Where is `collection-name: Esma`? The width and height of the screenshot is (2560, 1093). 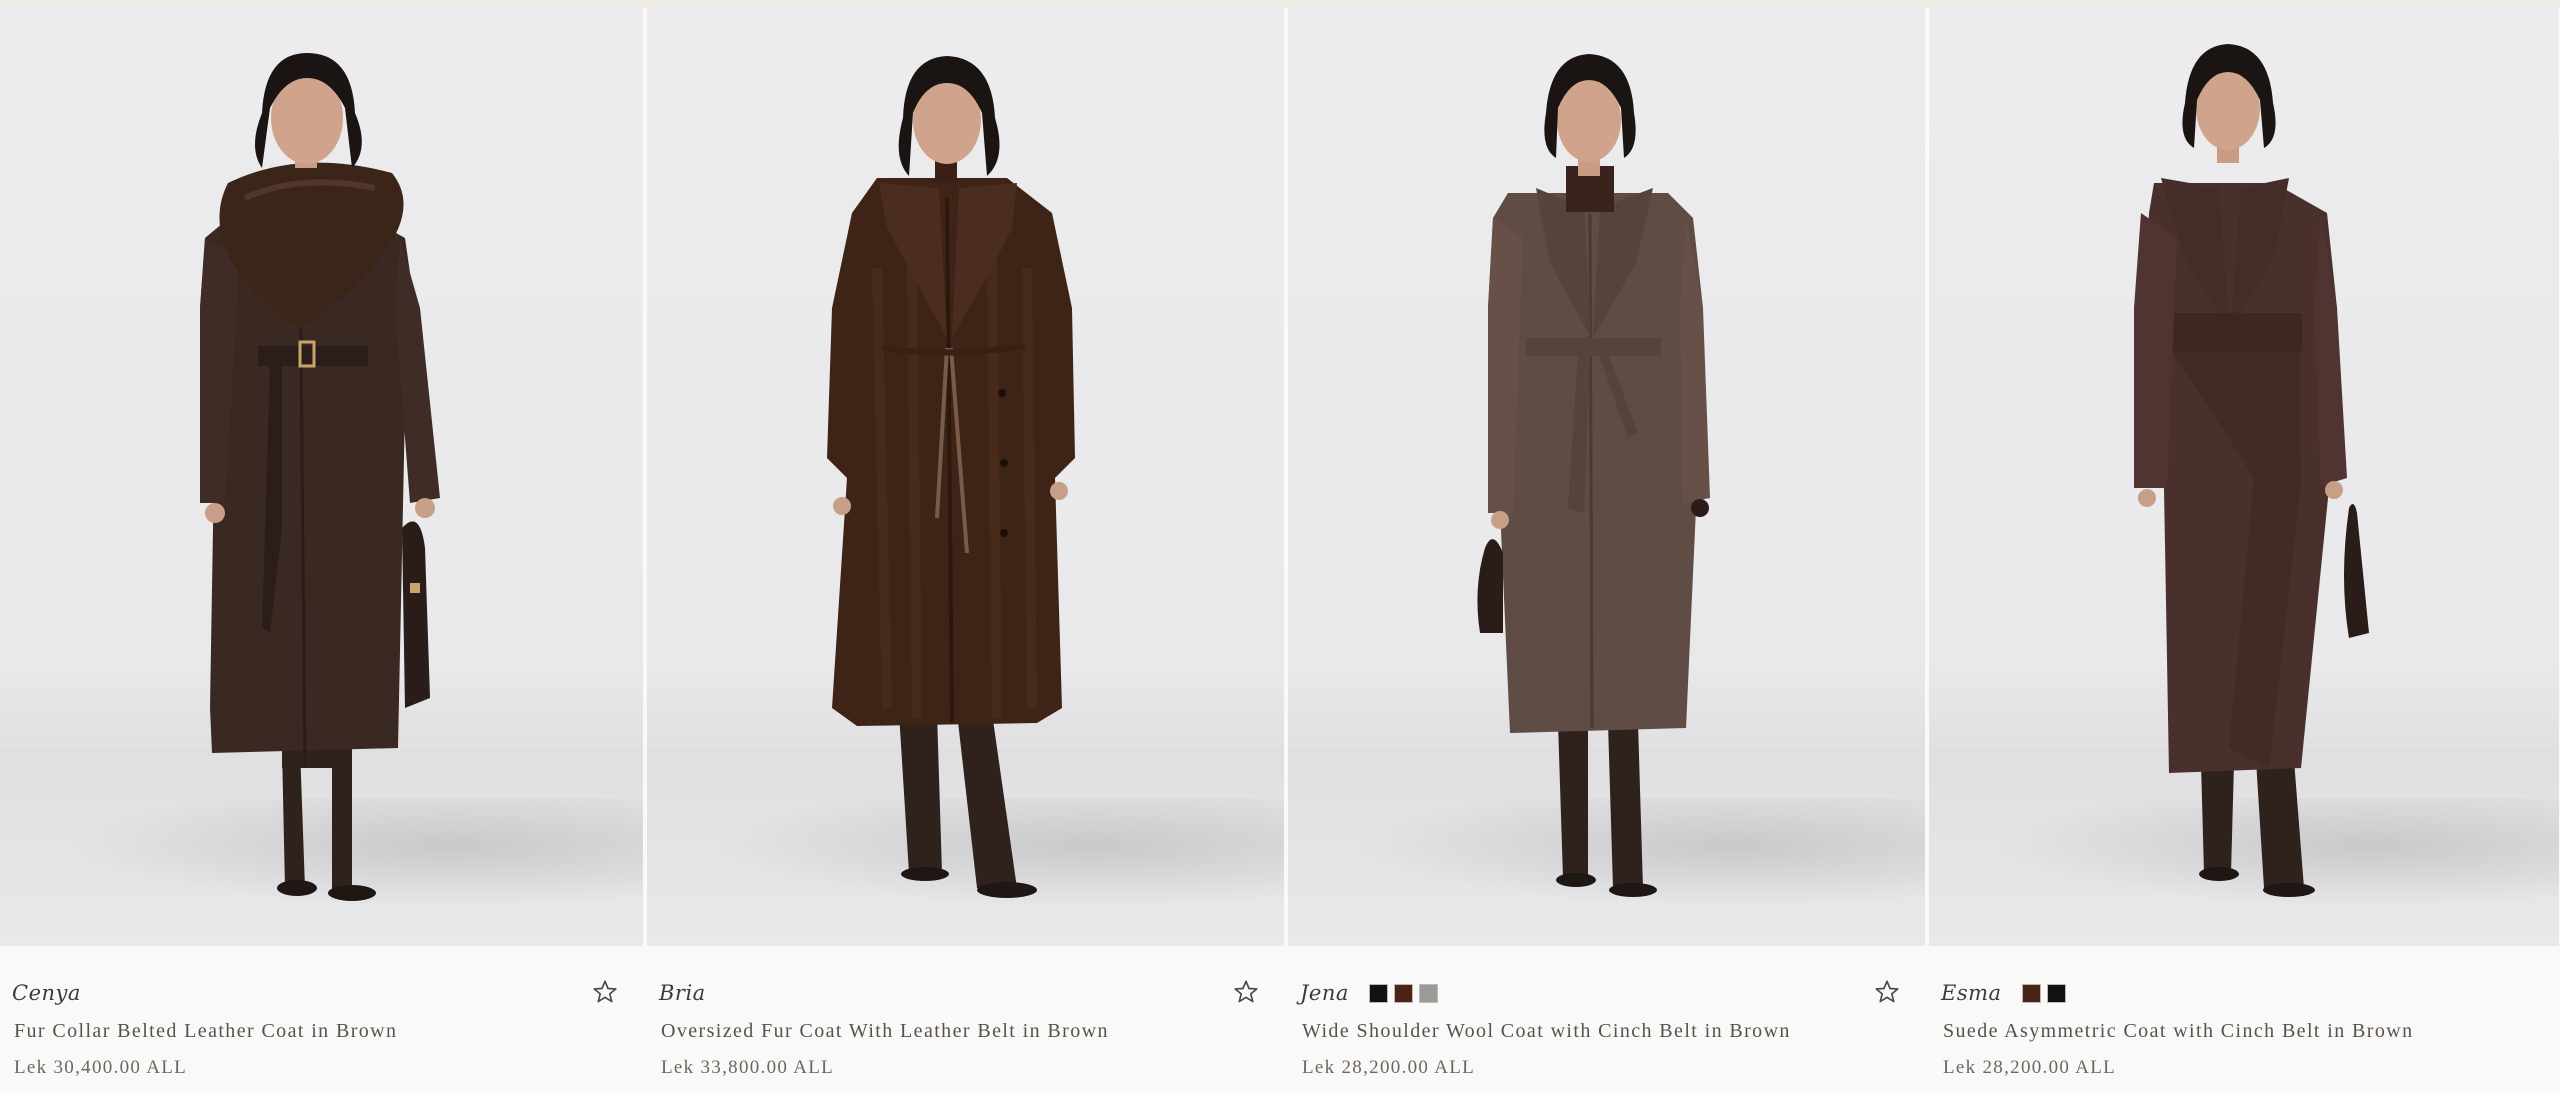
collection-name: Esma is located at coordinates (1971, 993).